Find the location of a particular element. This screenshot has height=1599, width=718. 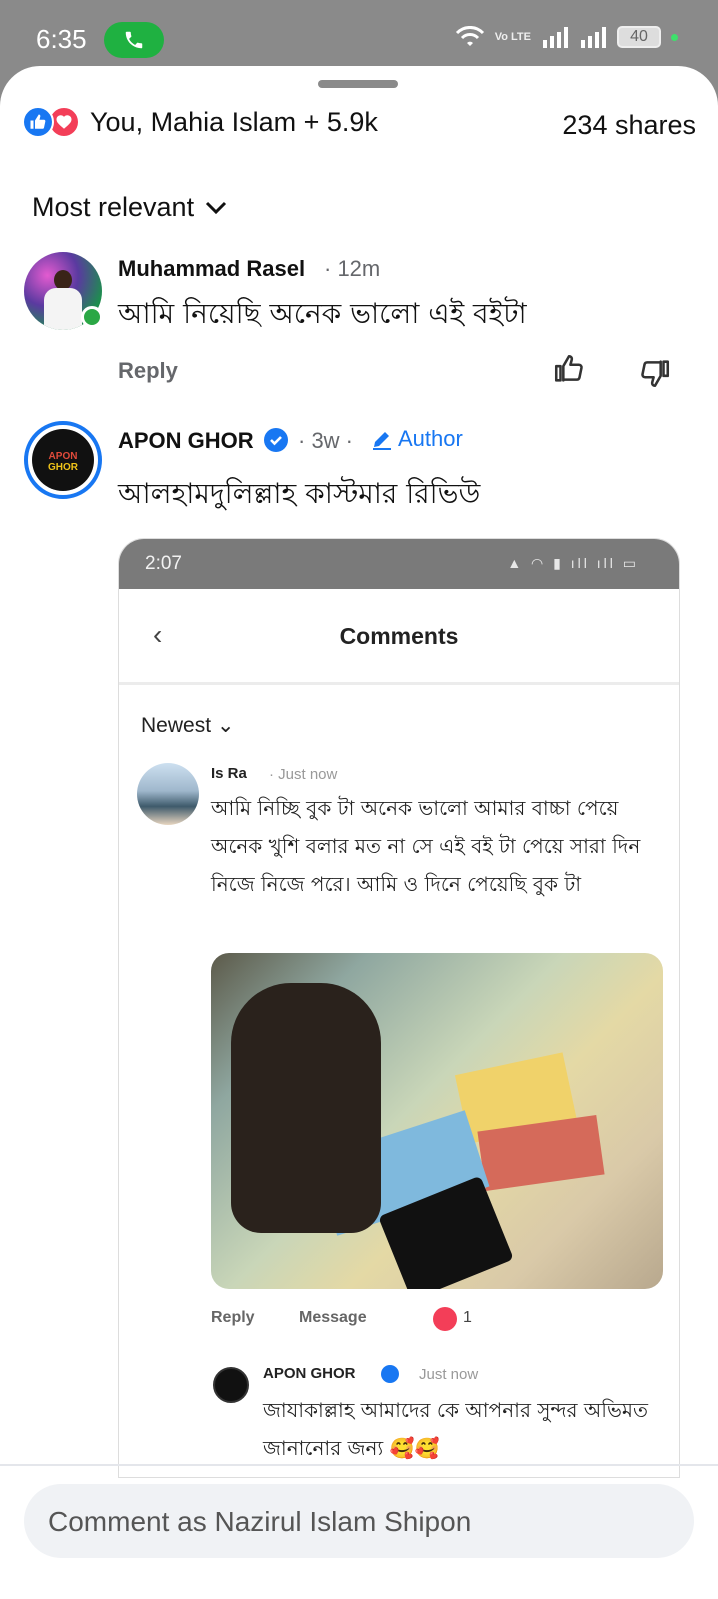

volte-label: Vo LTE is located at coordinates (512, 36).